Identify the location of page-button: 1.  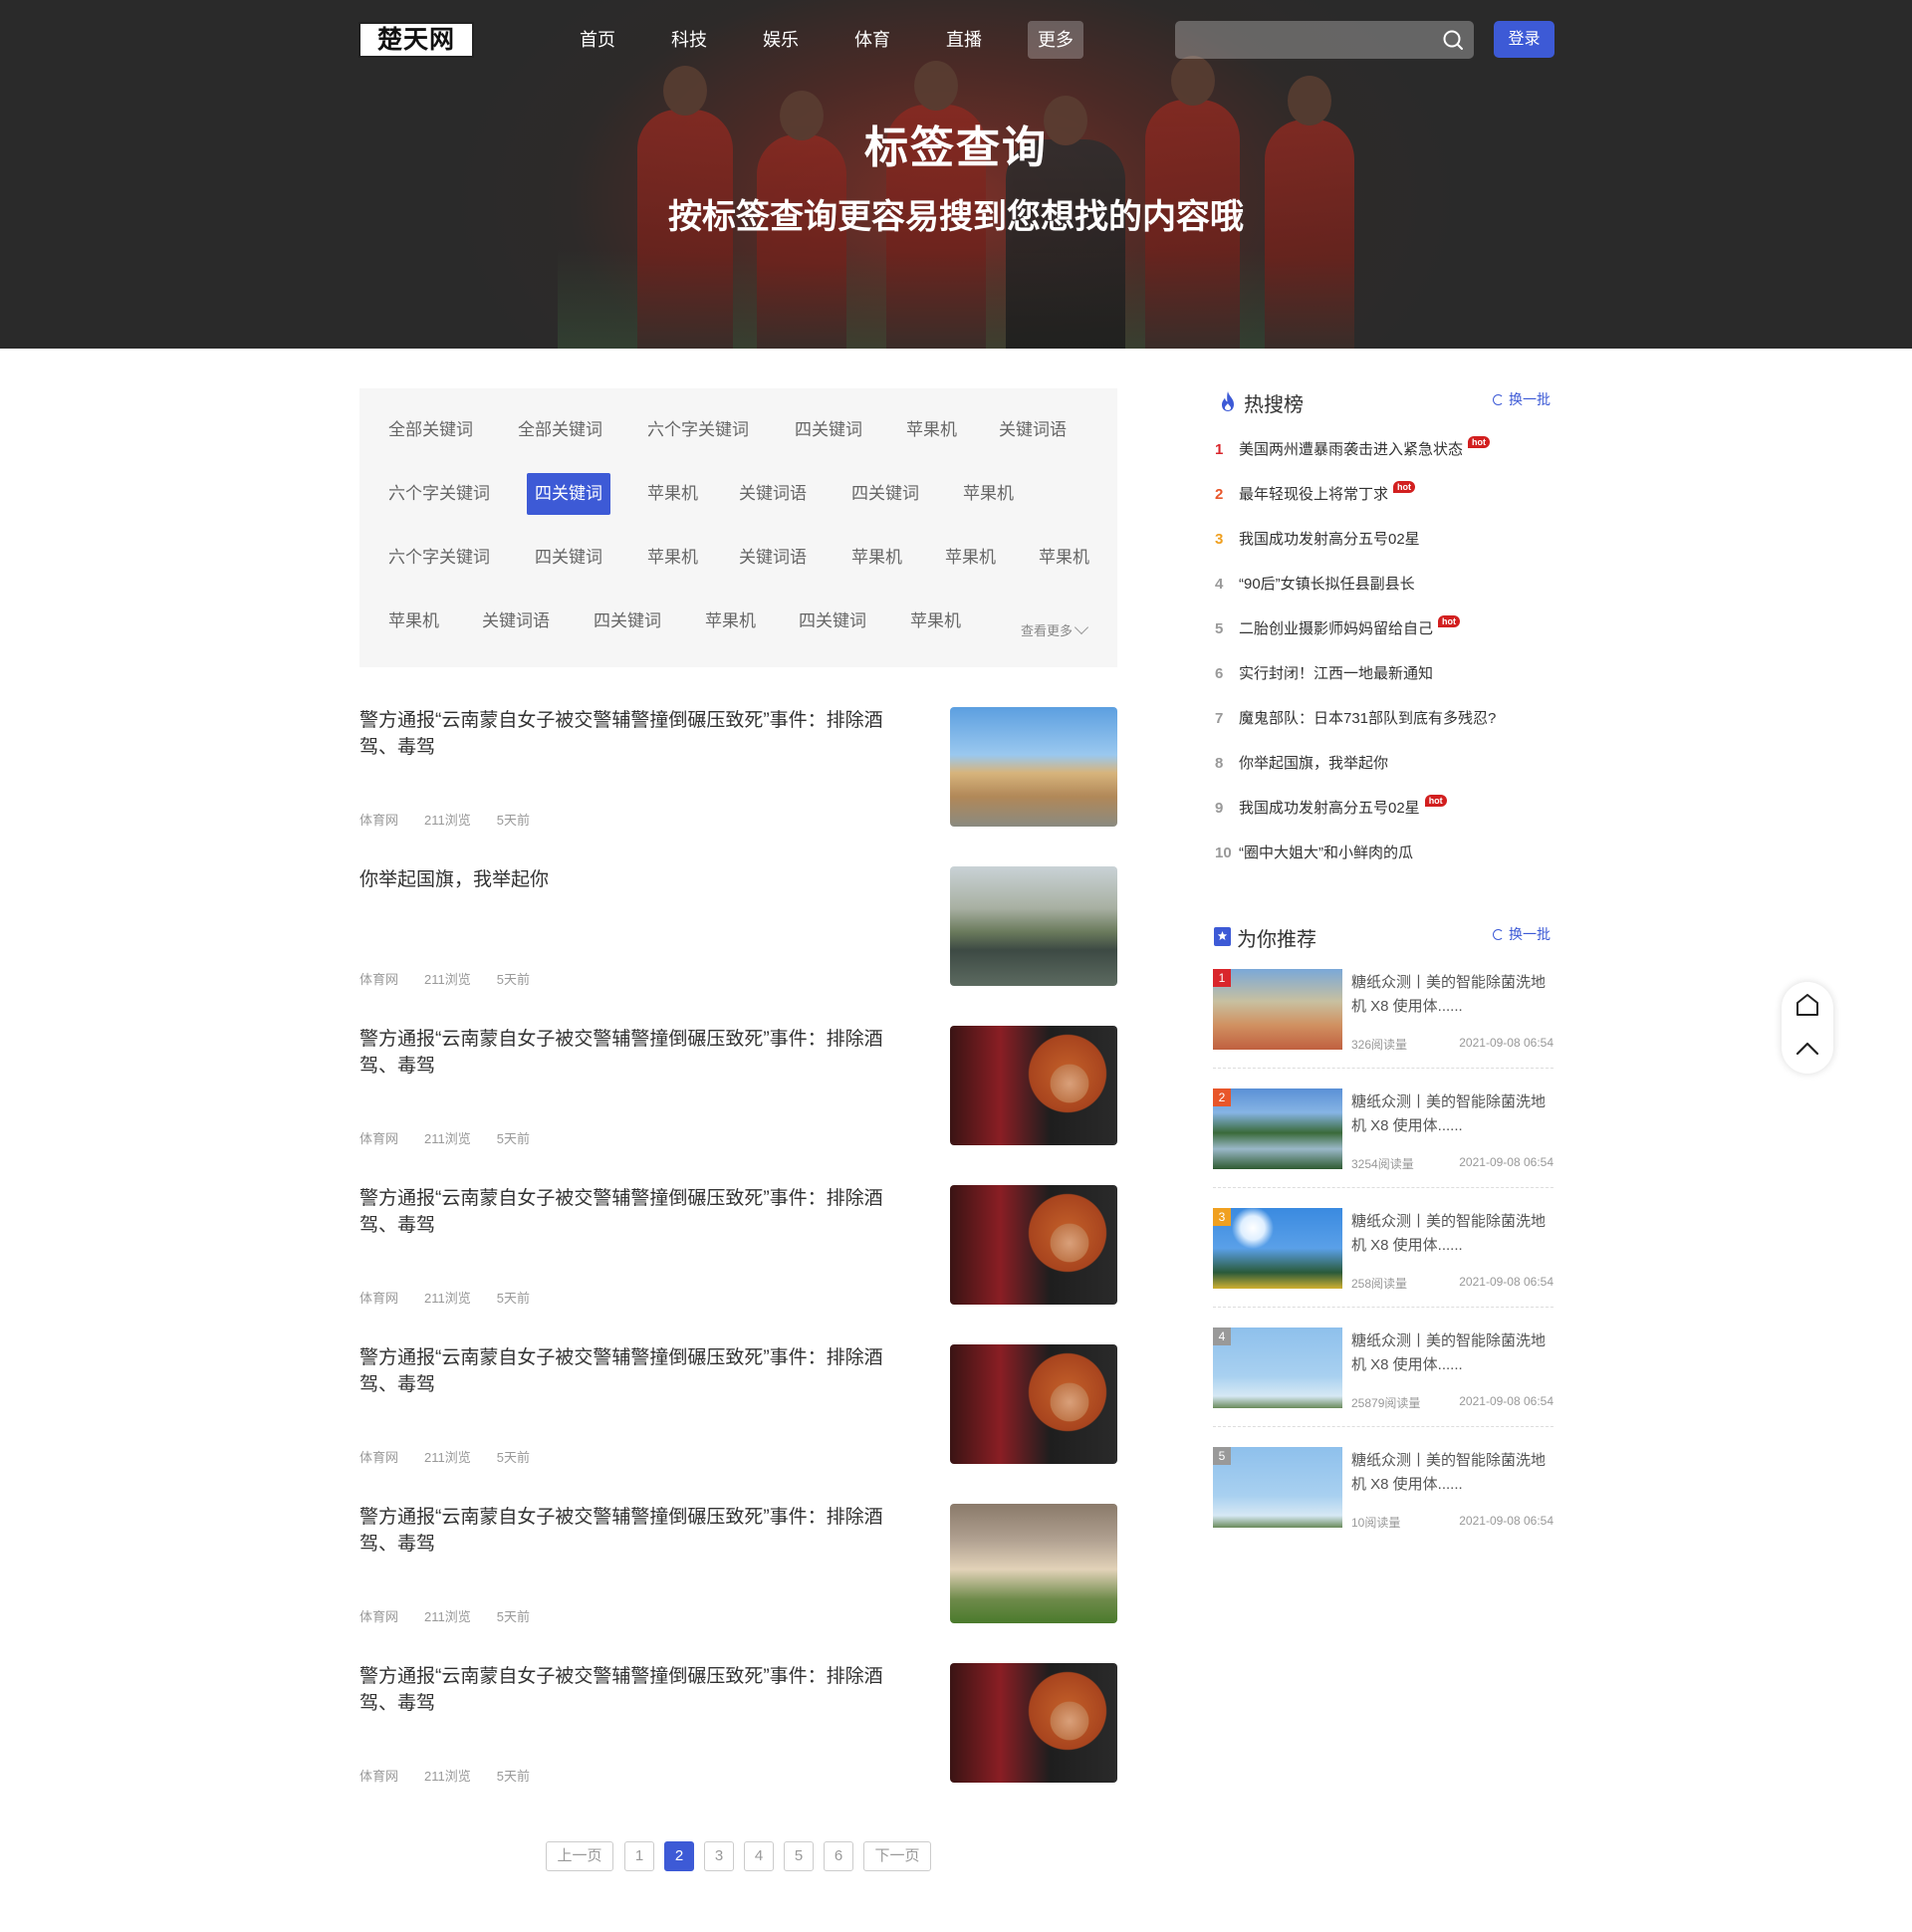
(639, 1856).